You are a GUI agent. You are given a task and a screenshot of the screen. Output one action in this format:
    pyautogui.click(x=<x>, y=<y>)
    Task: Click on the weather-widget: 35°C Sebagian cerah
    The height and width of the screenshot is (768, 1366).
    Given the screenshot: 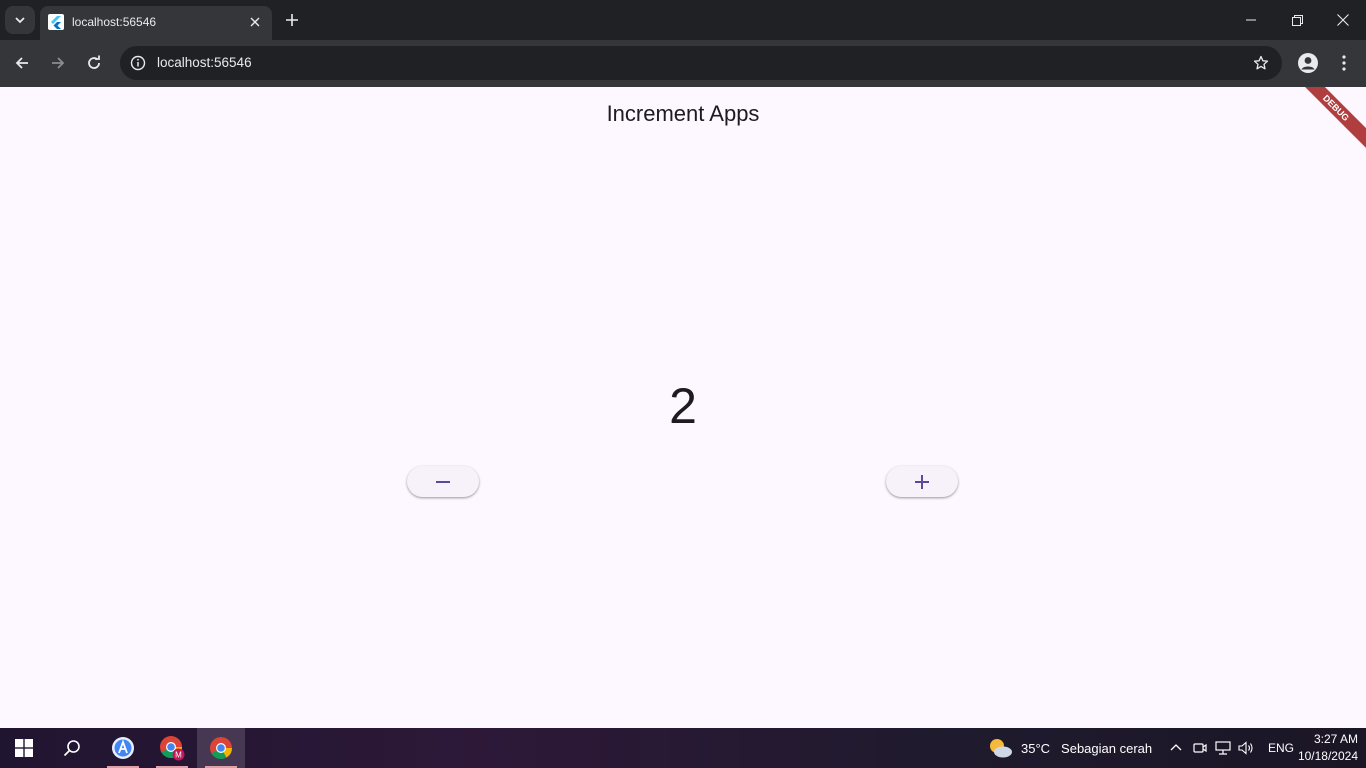 What is the action you would take?
    pyautogui.click(x=1070, y=748)
    